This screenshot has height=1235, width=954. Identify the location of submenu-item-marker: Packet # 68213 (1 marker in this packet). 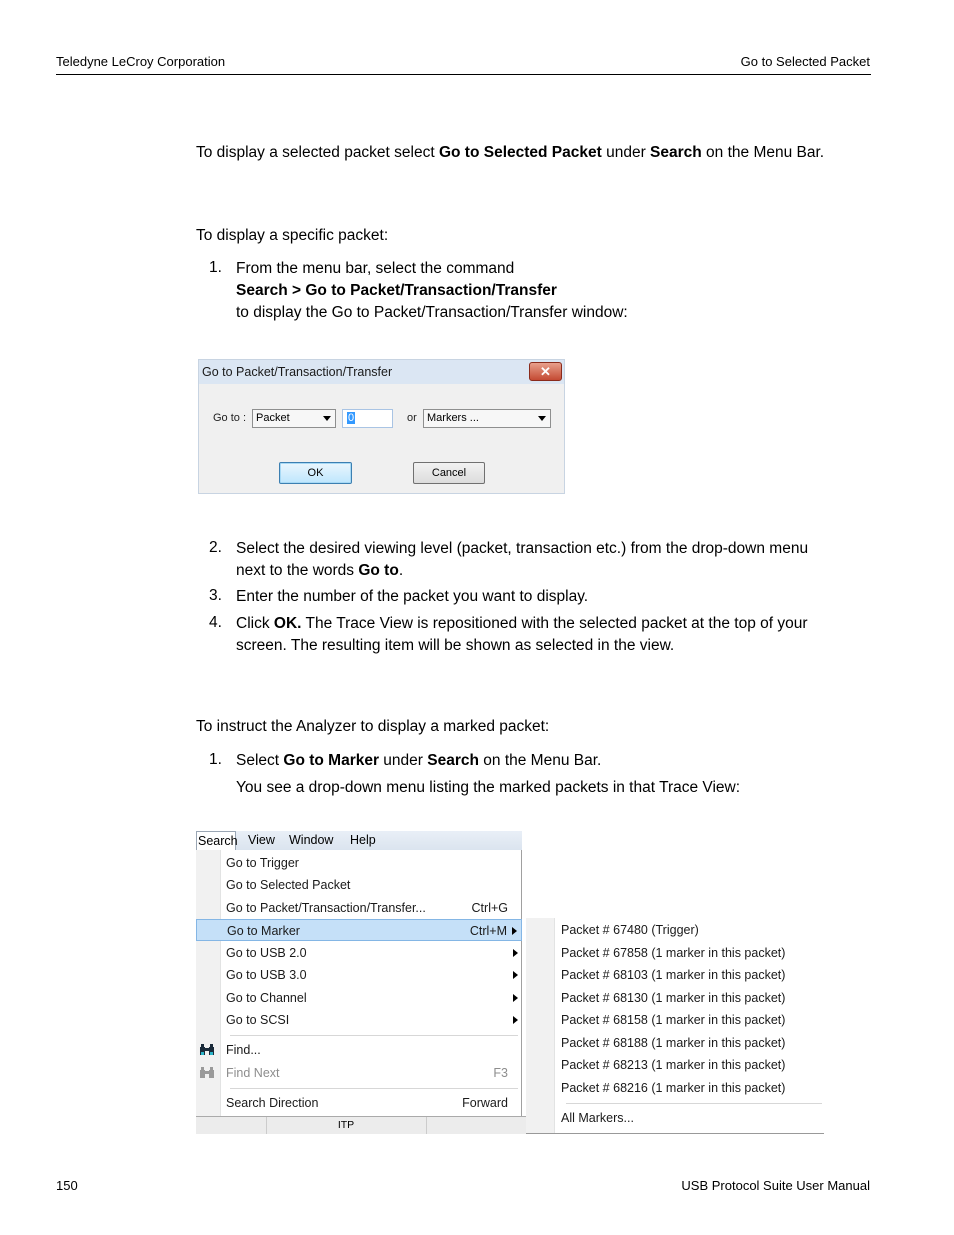
(673, 1065).